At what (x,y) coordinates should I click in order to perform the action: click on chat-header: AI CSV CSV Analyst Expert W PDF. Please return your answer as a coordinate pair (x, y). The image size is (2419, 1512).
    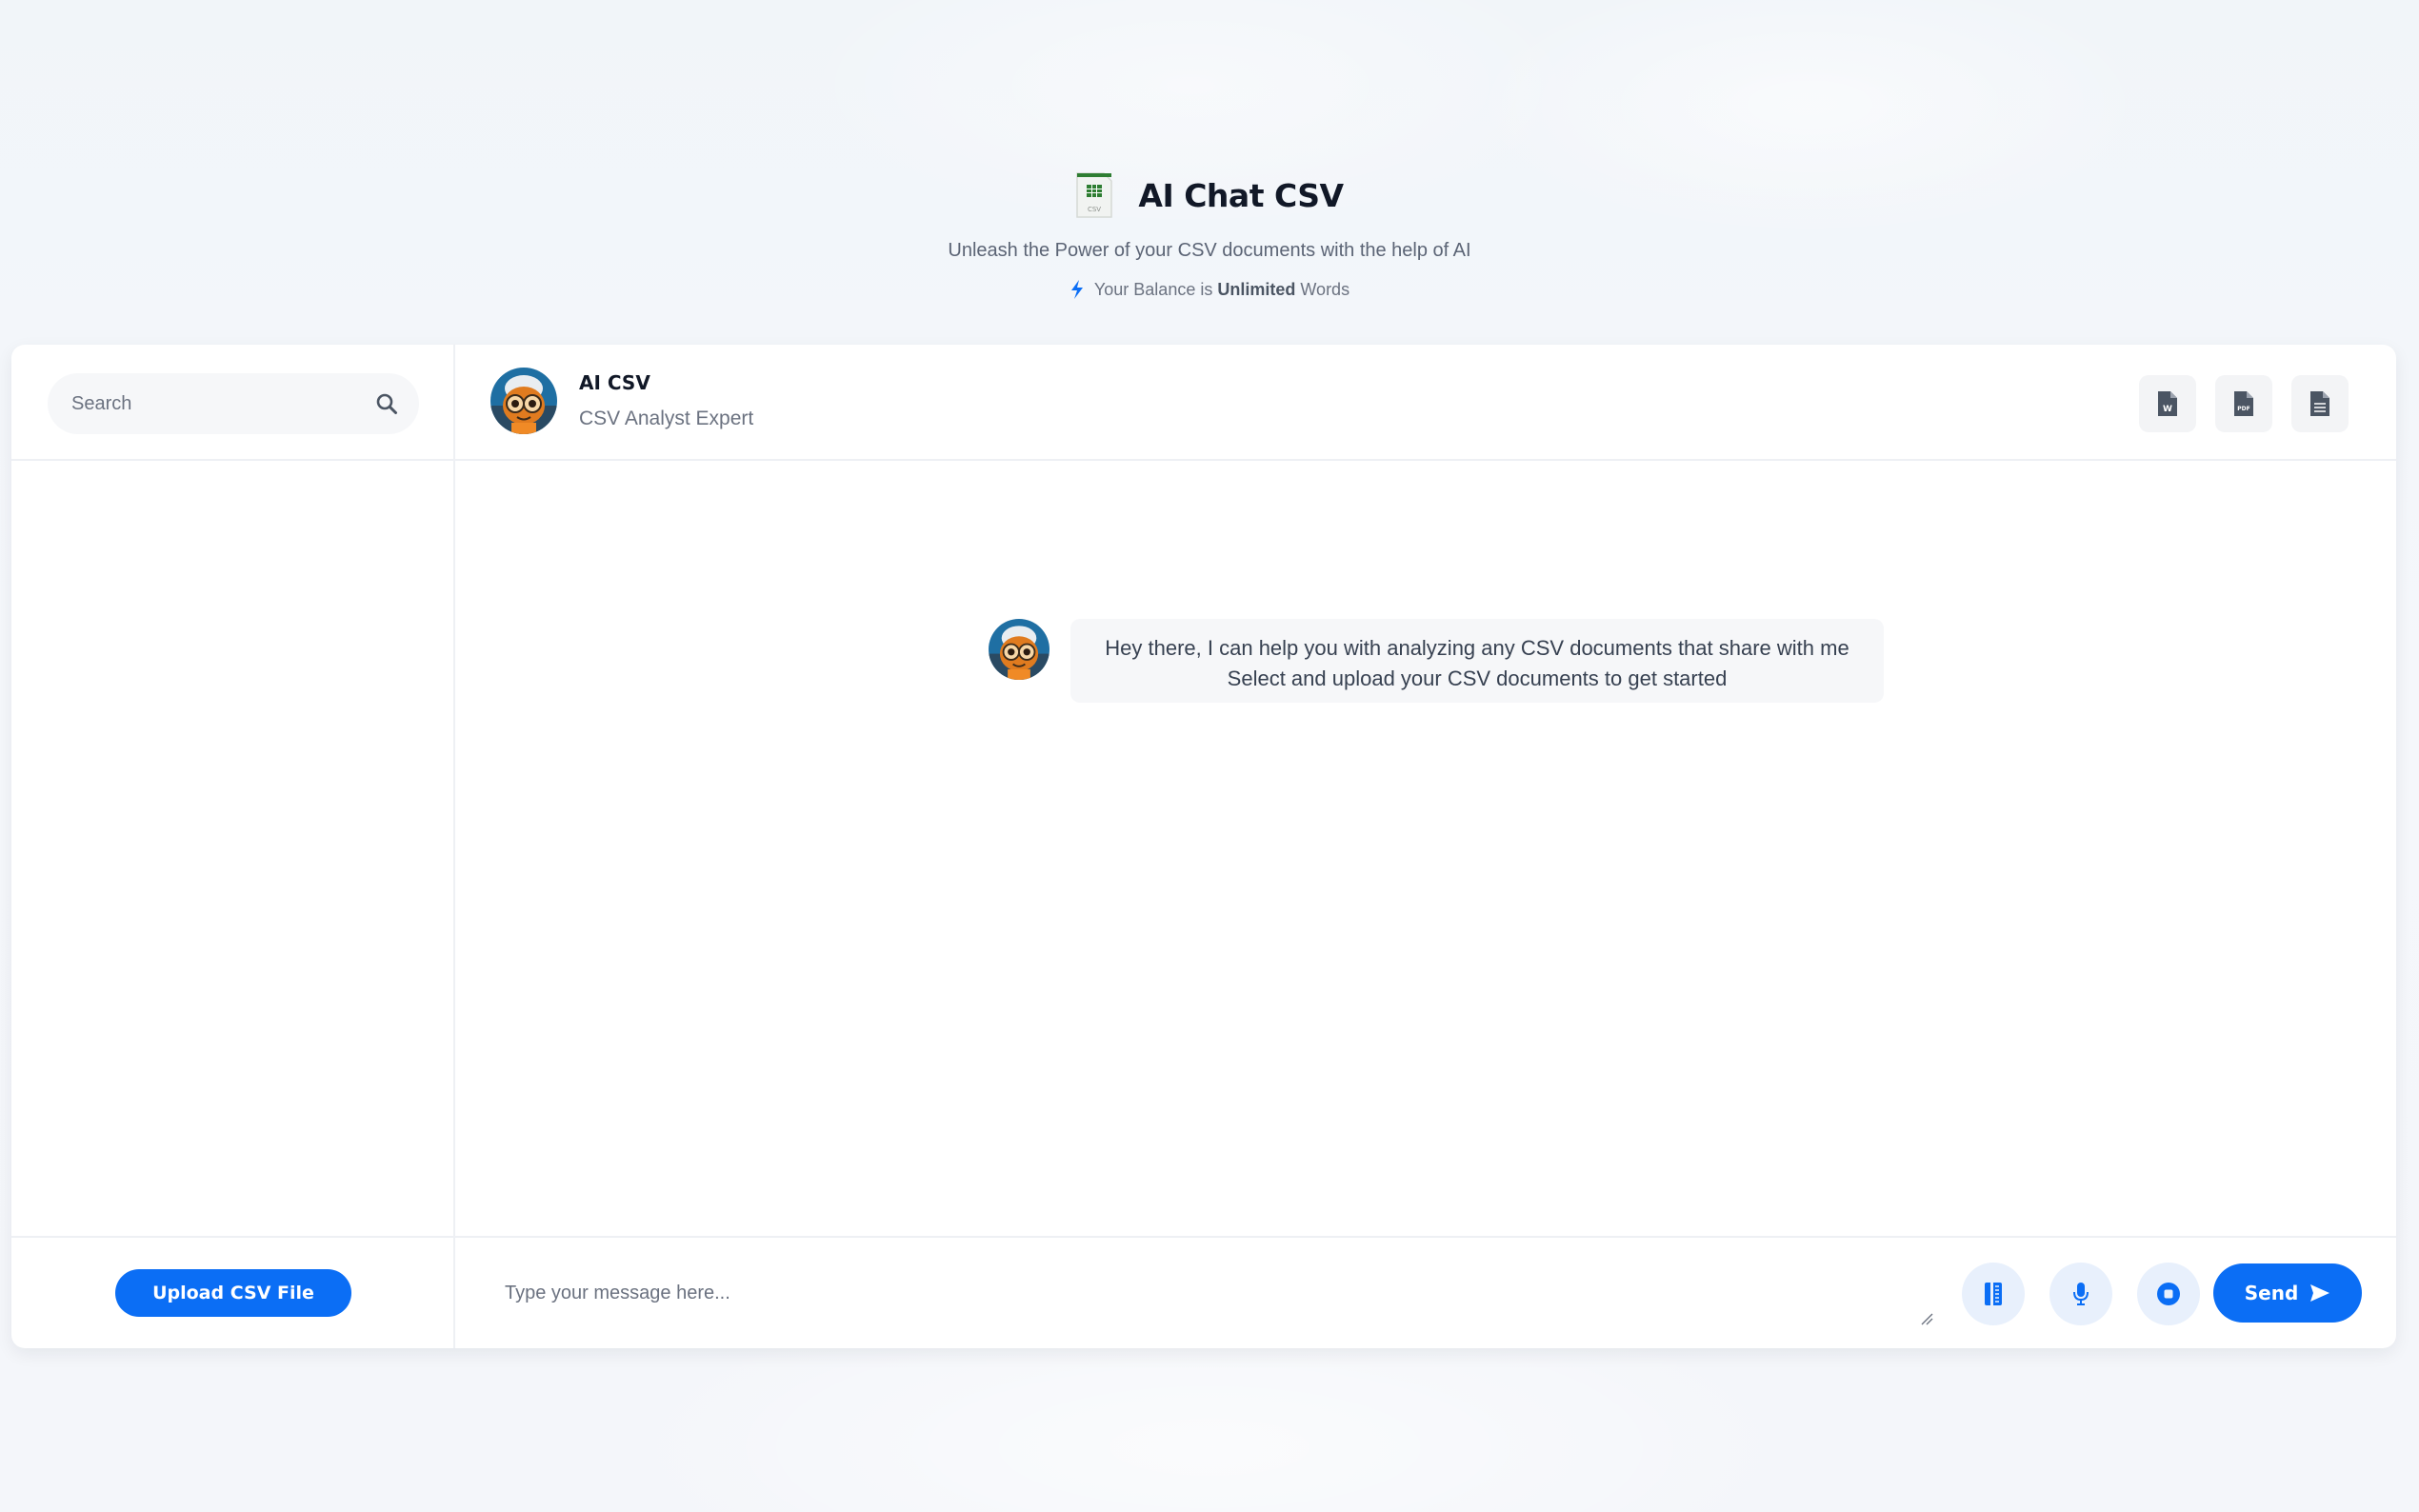
    Looking at the image, I should click on (1425, 403).